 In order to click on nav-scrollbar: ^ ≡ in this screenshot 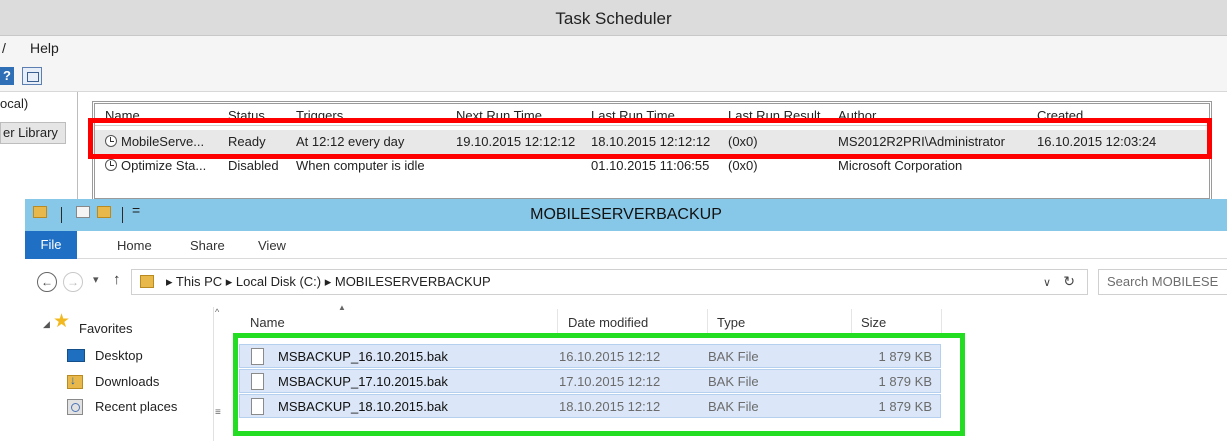, I will do `click(218, 374)`.